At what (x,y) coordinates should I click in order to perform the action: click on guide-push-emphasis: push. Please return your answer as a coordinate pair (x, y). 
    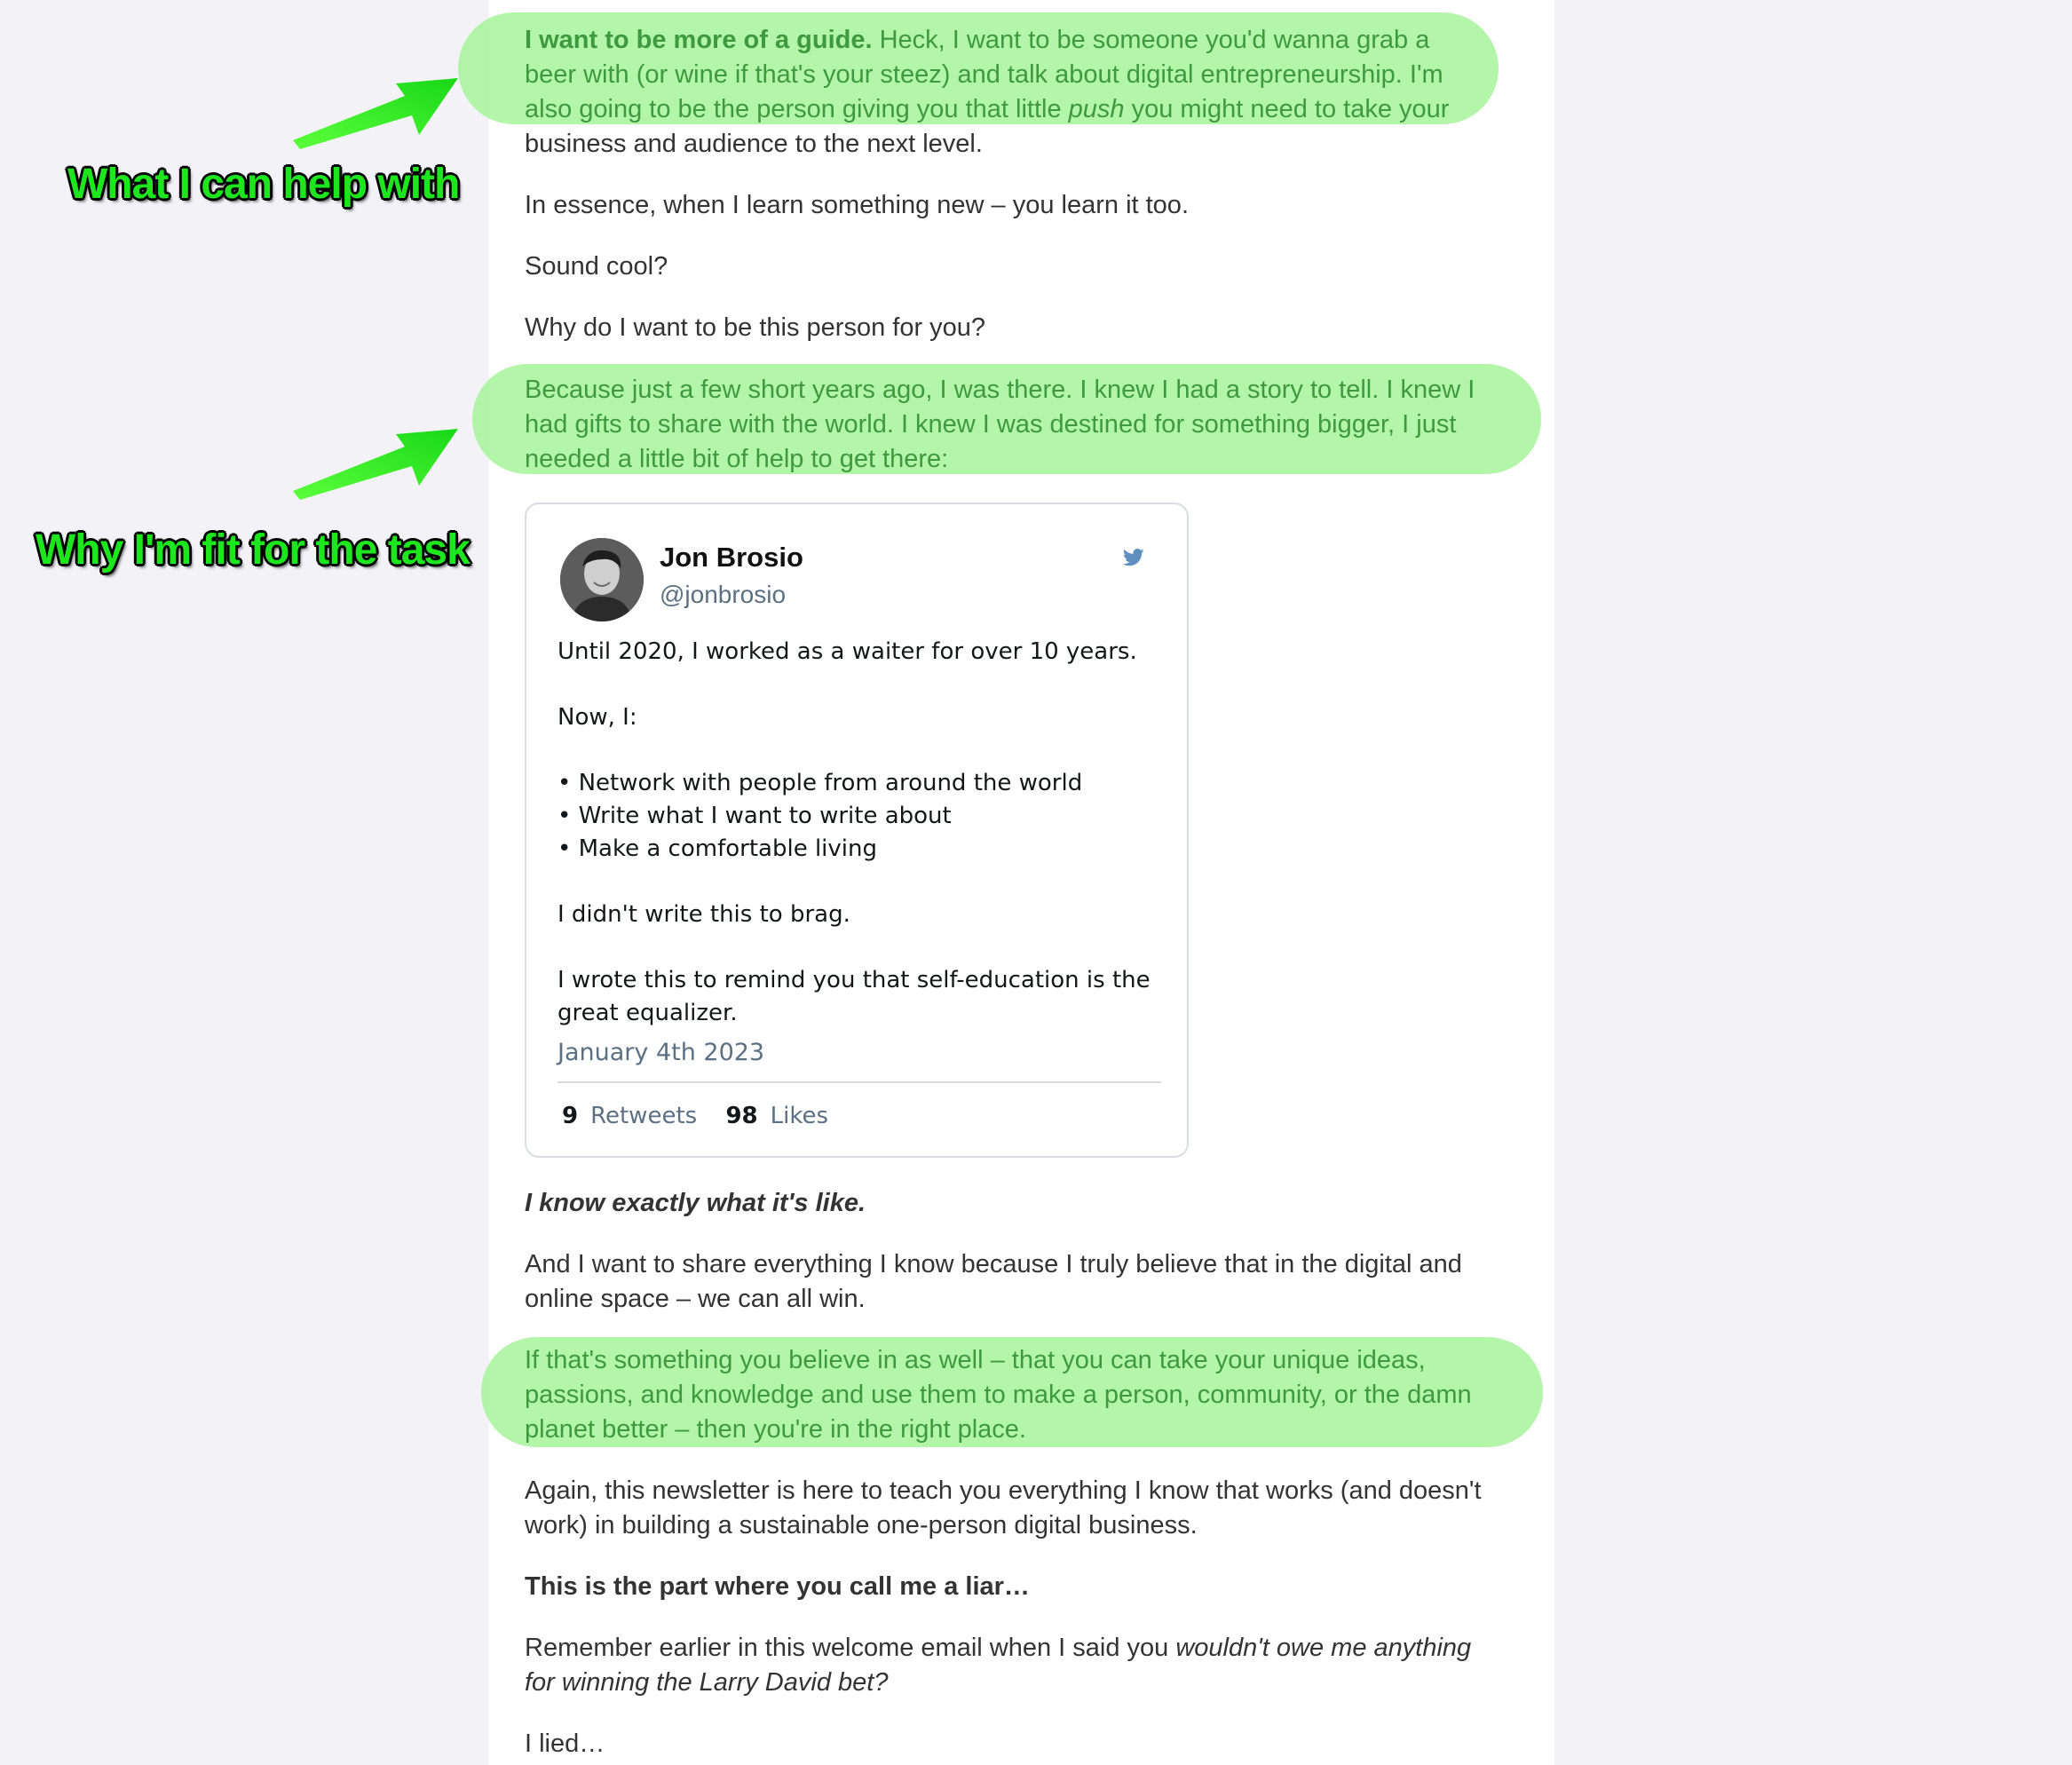
    Looking at the image, I should click on (1097, 109).